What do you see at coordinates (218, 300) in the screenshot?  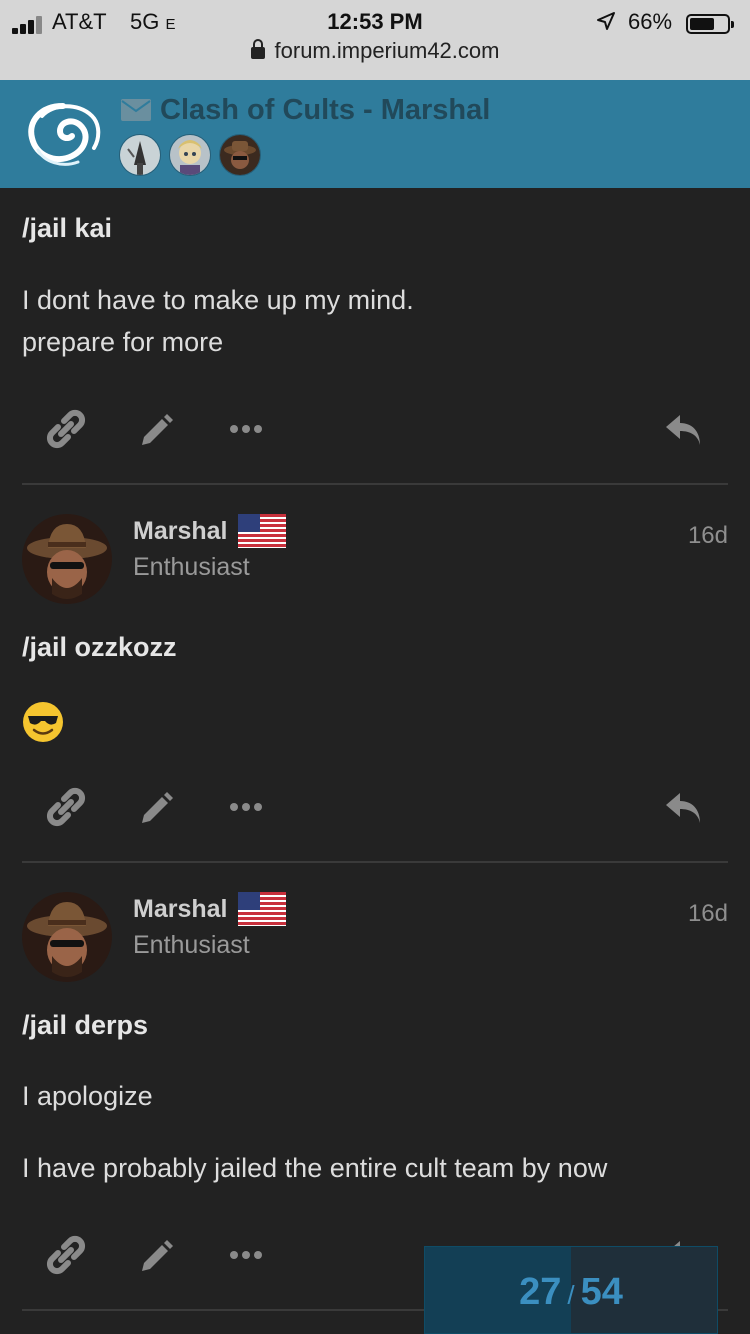 I see `post-text-line: I dont have to make up my mind.` at bounding box center [218, 300].